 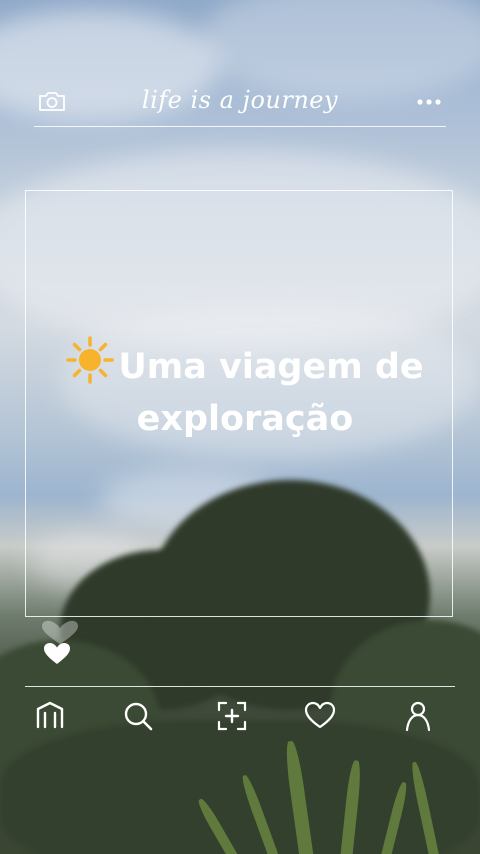 What do you see at coordinates (232, 716) in the screenshot?
I see `add-post-icon` at bounding box center [232, 716].